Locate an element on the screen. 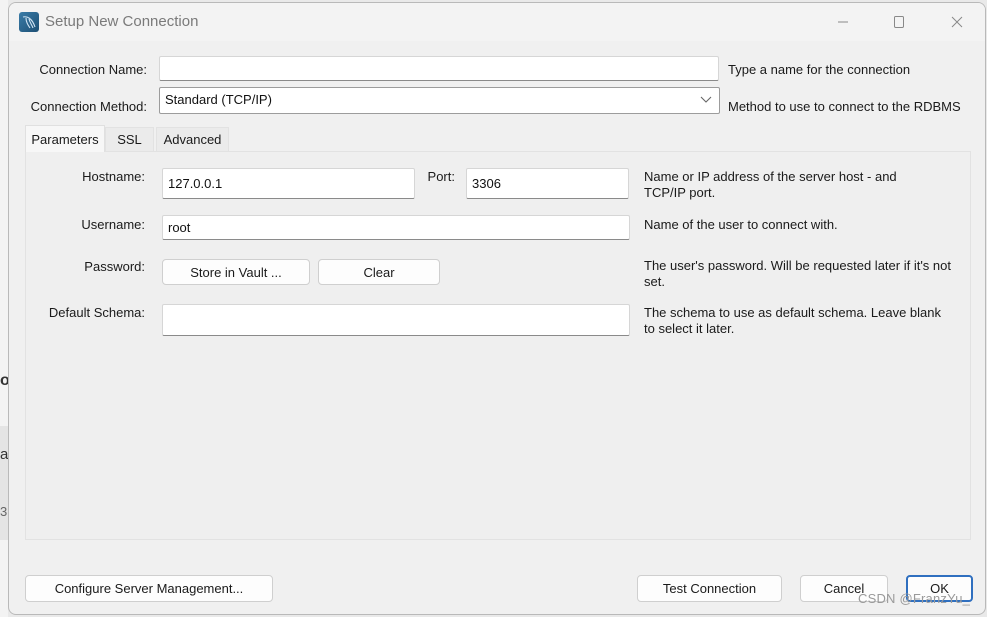 The width and height of the screenshot is (987, 617). chevron-down-icon is located at coordinates (706, 99).